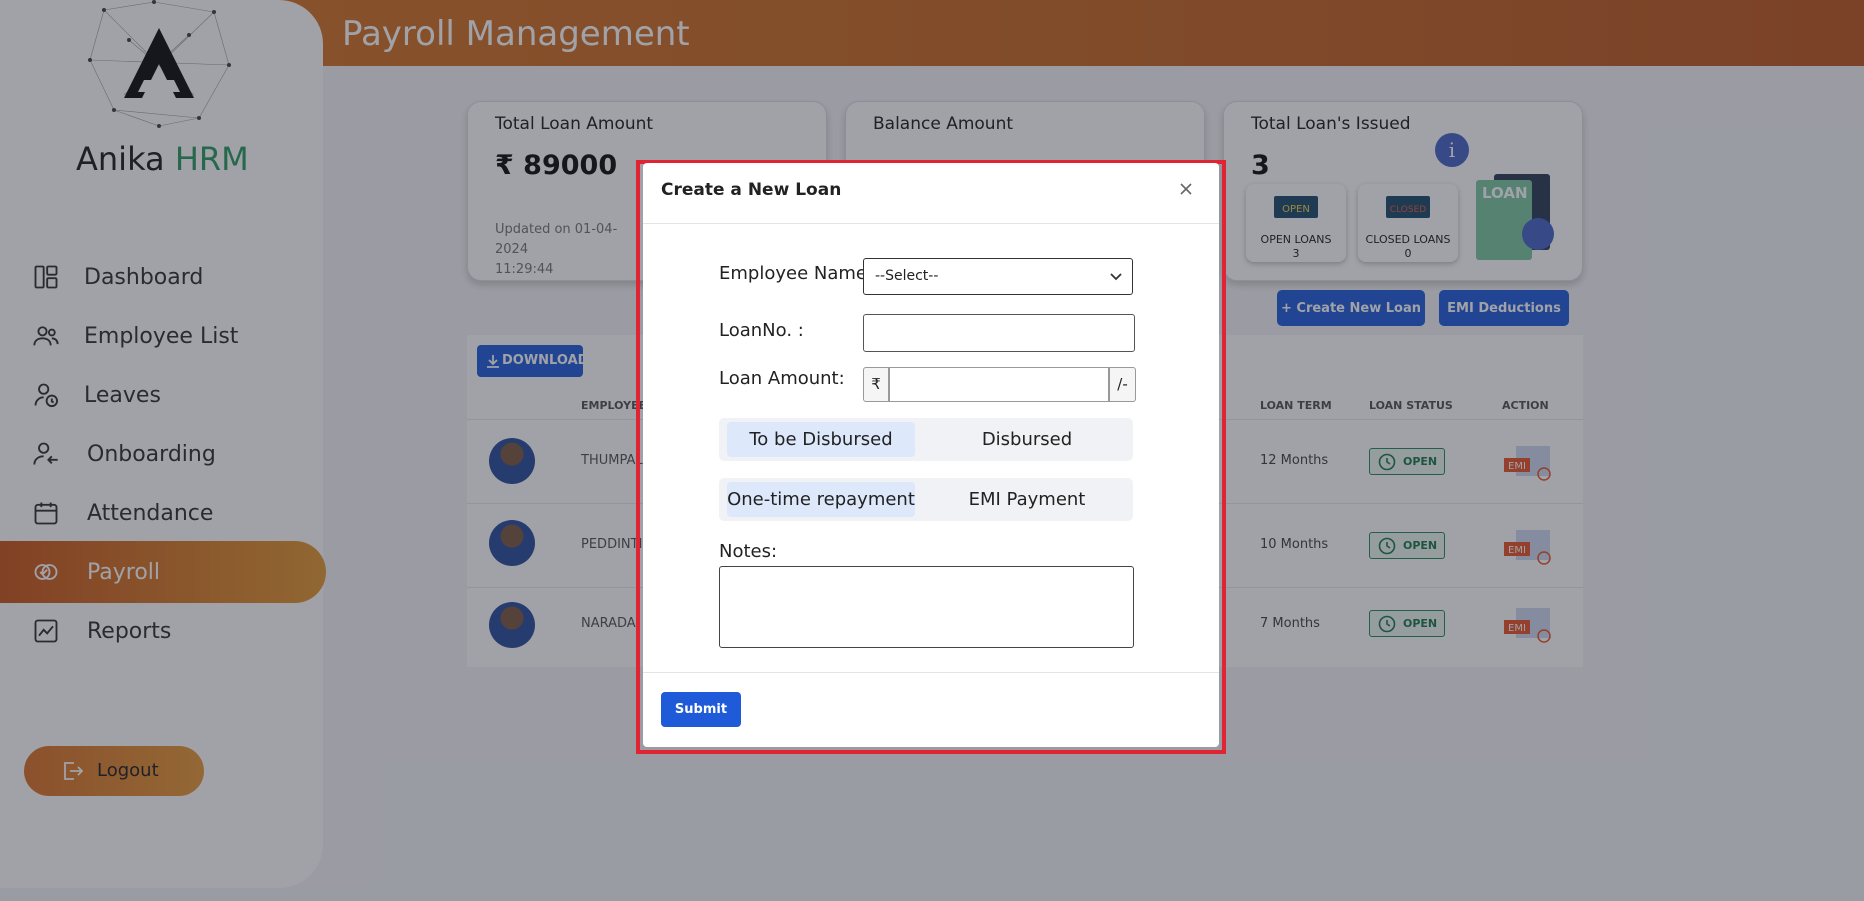 This screenshot has height=901, width=1864. What do you see at coordinates (748, 551) in the screenshot?
I see `notes-label: Notes:` at bounding box center [748, 551].